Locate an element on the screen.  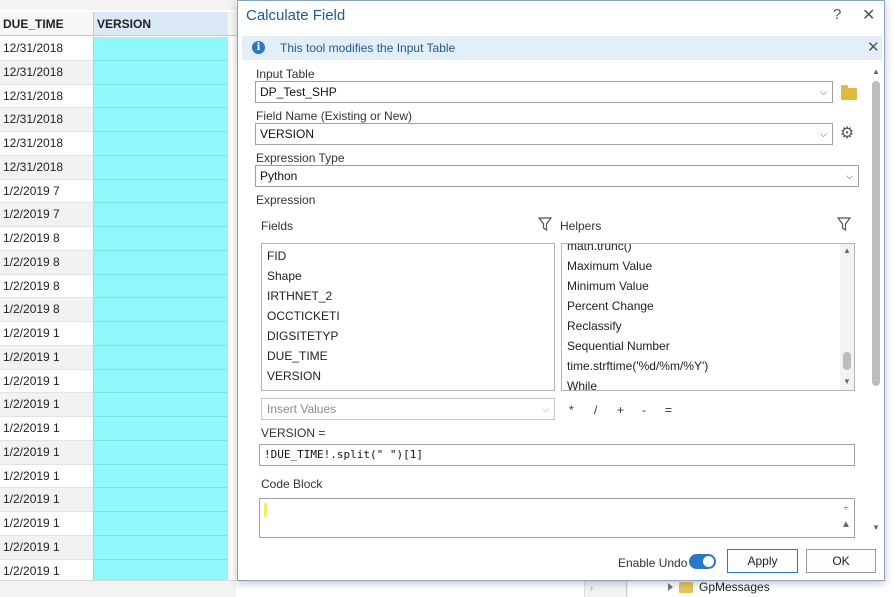
list-item: Minimum Value is located at coordinates (635, 286).